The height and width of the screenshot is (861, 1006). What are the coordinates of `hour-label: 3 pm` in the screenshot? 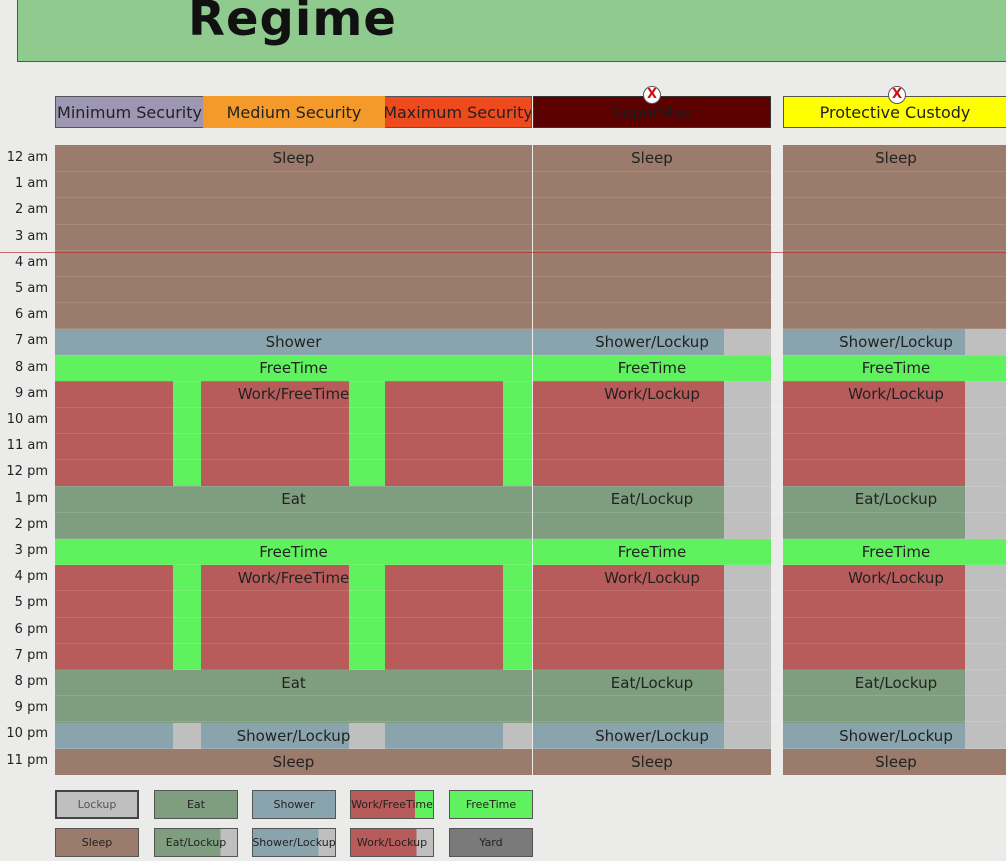 It's located at (31, 550).